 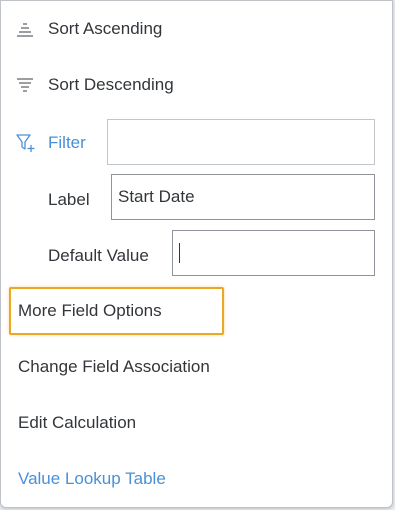 I want to click on text-cursor, so click(x=179, y=253).